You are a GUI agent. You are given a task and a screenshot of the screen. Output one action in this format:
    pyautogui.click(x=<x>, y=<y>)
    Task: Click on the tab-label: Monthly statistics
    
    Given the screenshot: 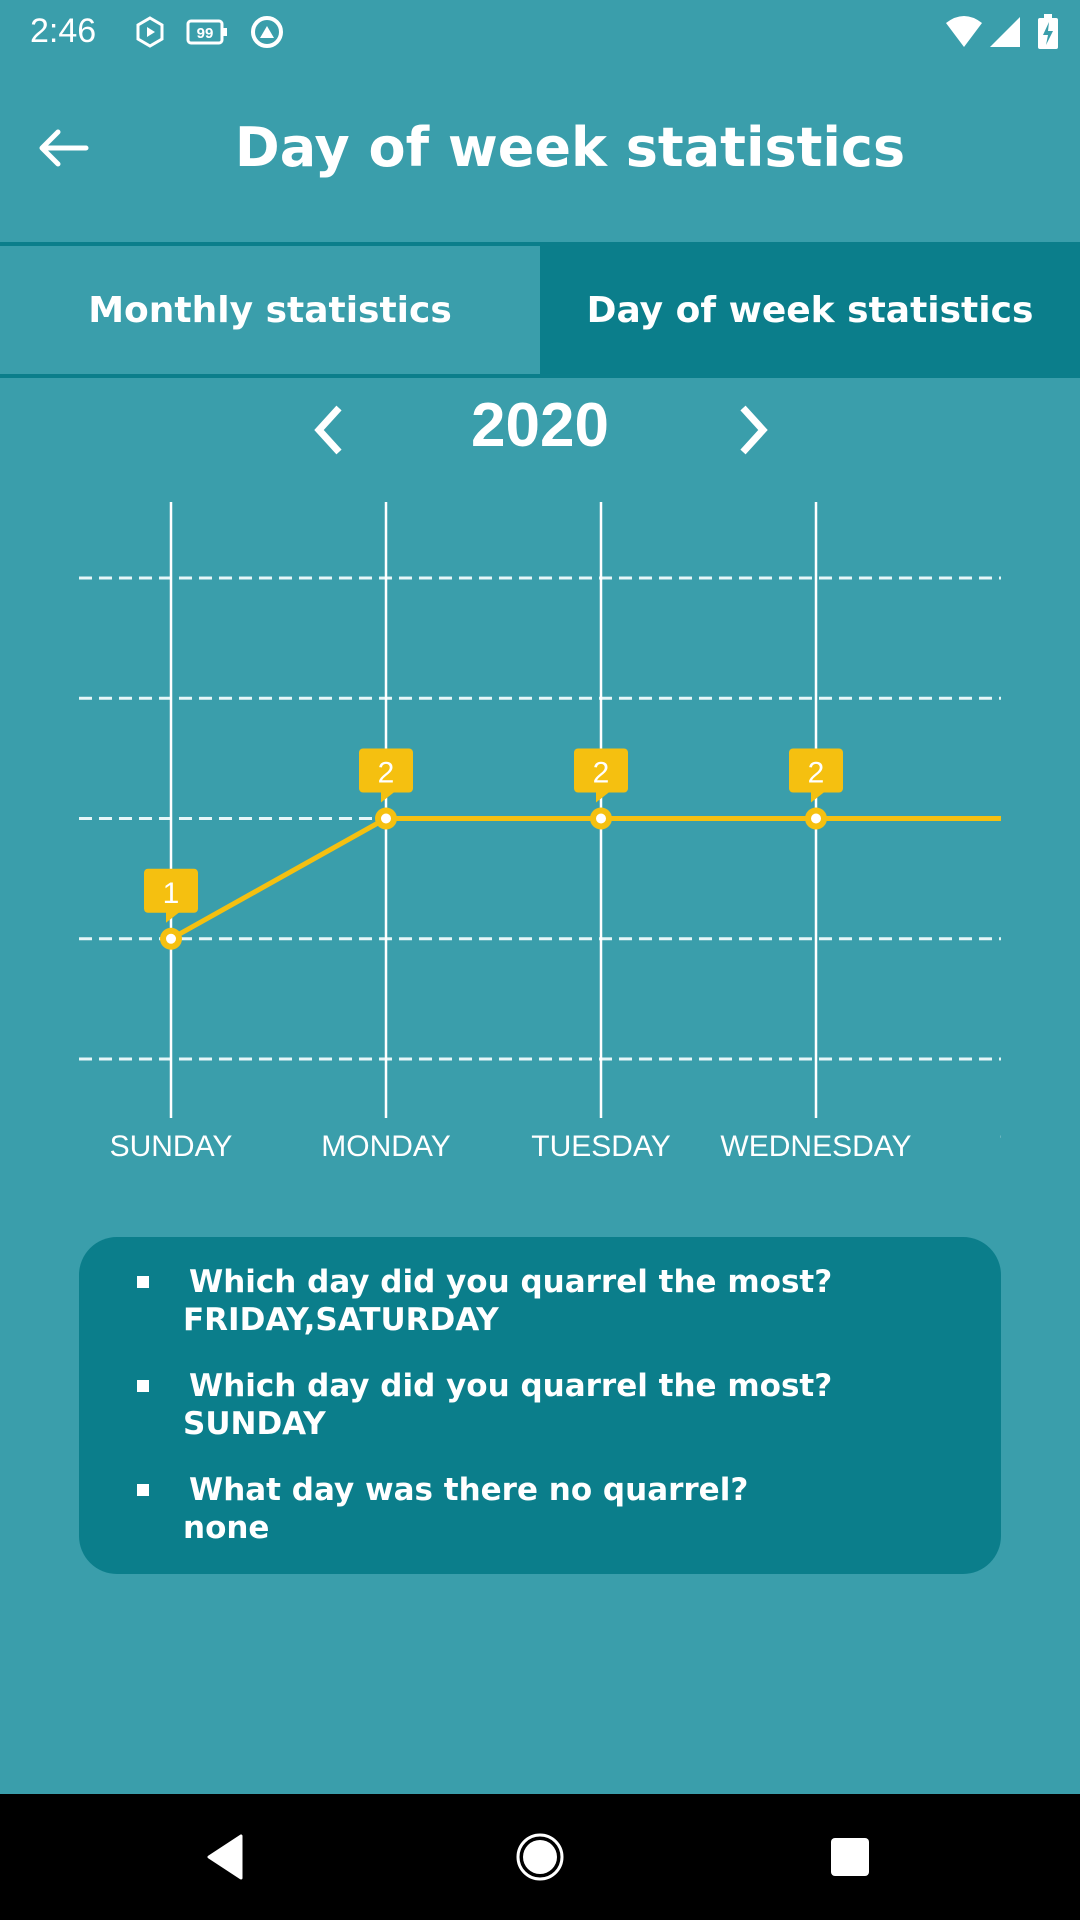 What is the action you would take?
    pyautogui.click(x=270, y=310)
    